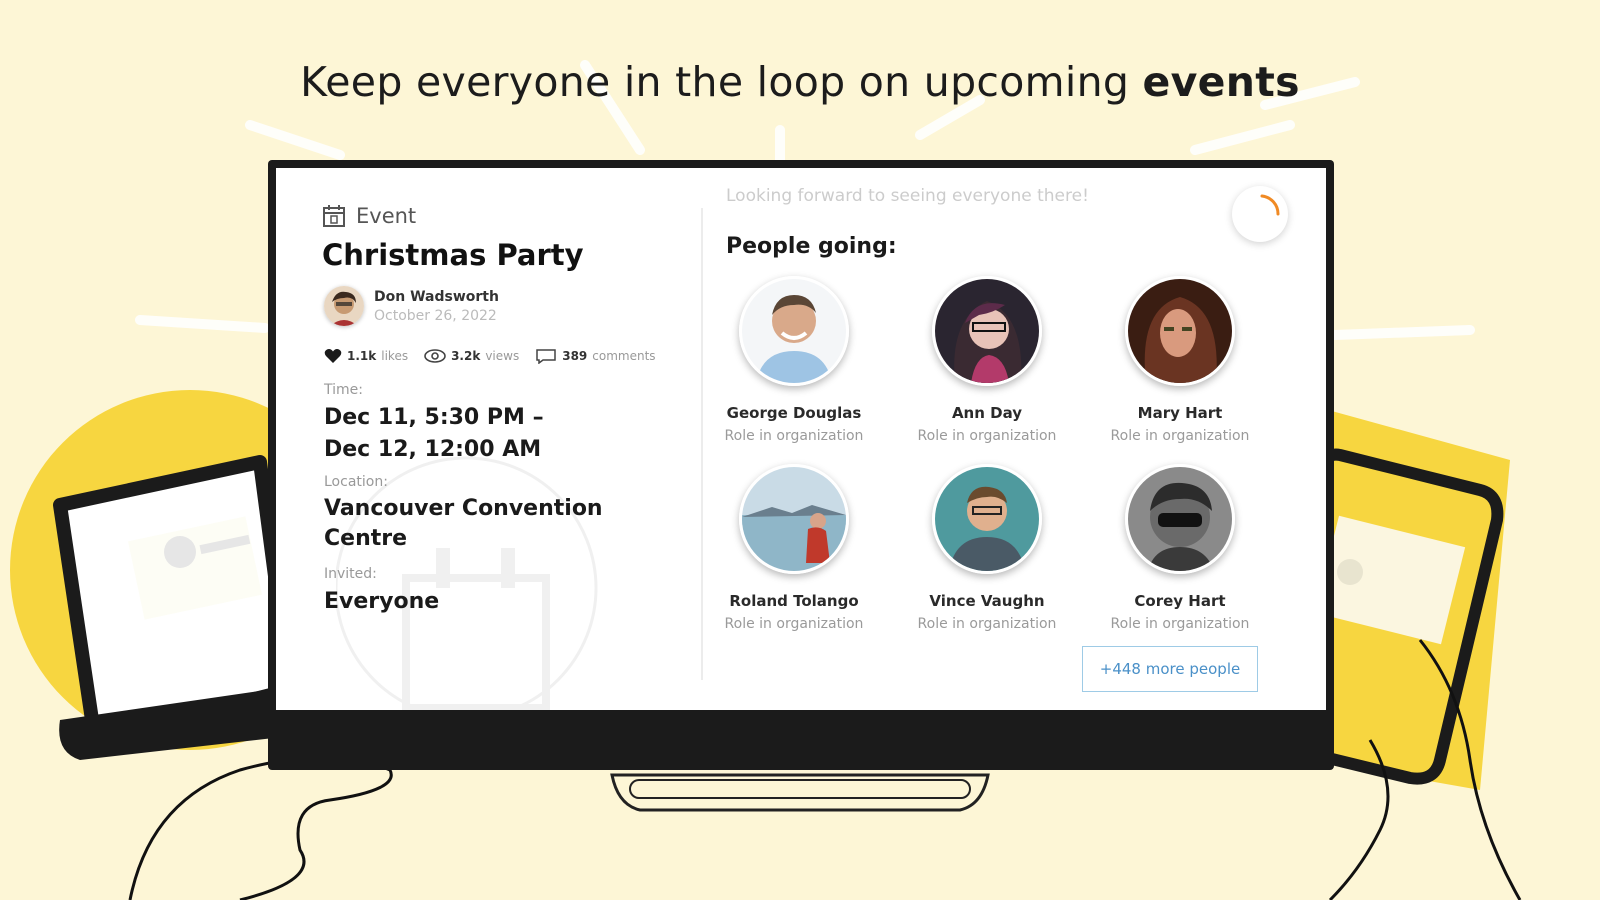 The height and width of the screenshot is (900, 1600). What do you see at coordinates (1180, 601) in the screenshot?
I see `person-name: Corey Hart` at bounding box center [1180, 601].